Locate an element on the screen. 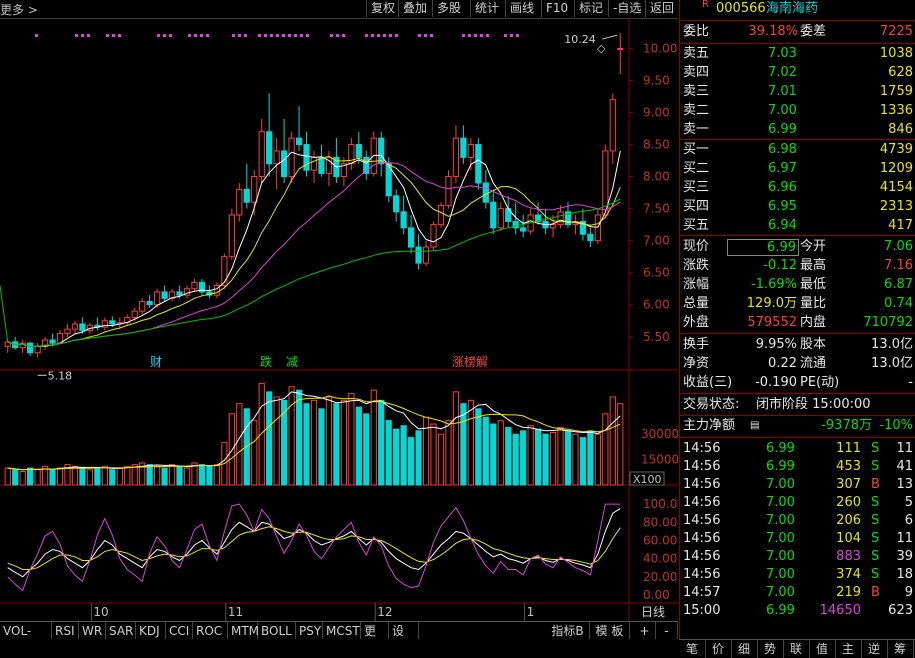 Image resolution: width=915 pixels, height=658 pixels. quote-row: 现价 6.99 今开 7.06 is located at coordinates (798, 247).